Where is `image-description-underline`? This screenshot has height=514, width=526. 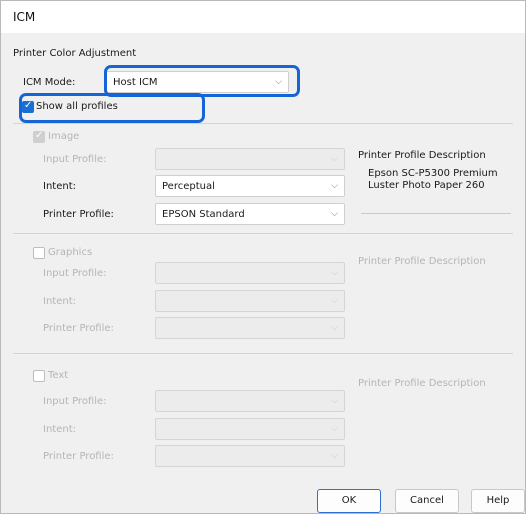
image-description-underline is located at coordinates (436, 213).